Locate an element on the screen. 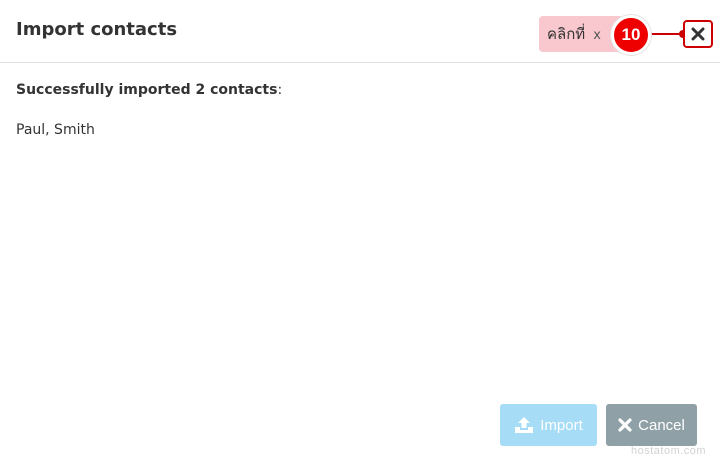 The height and width of the screenshot is (461, 720). tutorial-step-badge: 10 is located at coordinates (631, 35).